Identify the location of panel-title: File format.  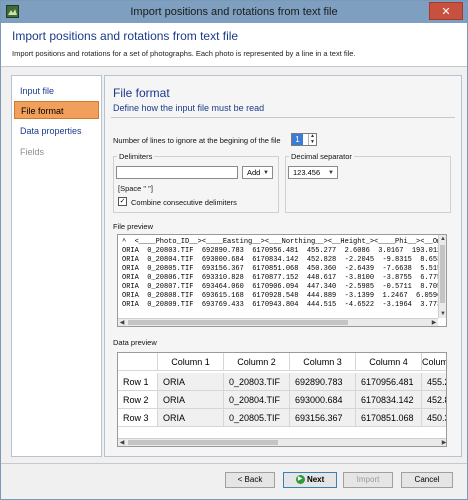
(141, 93).